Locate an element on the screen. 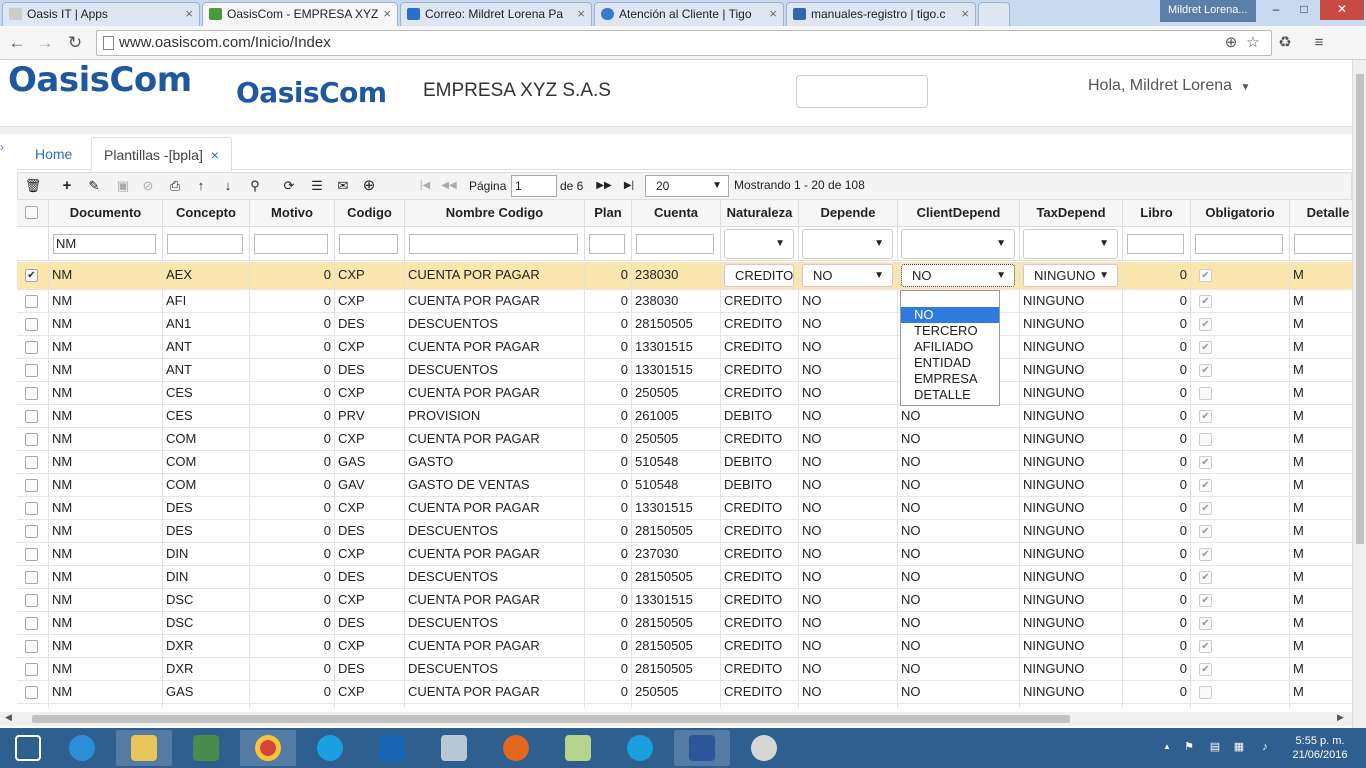 This screenshot has width=1366, height=768. filter-select-cli: ▼ is located at coordinates (958, 244).